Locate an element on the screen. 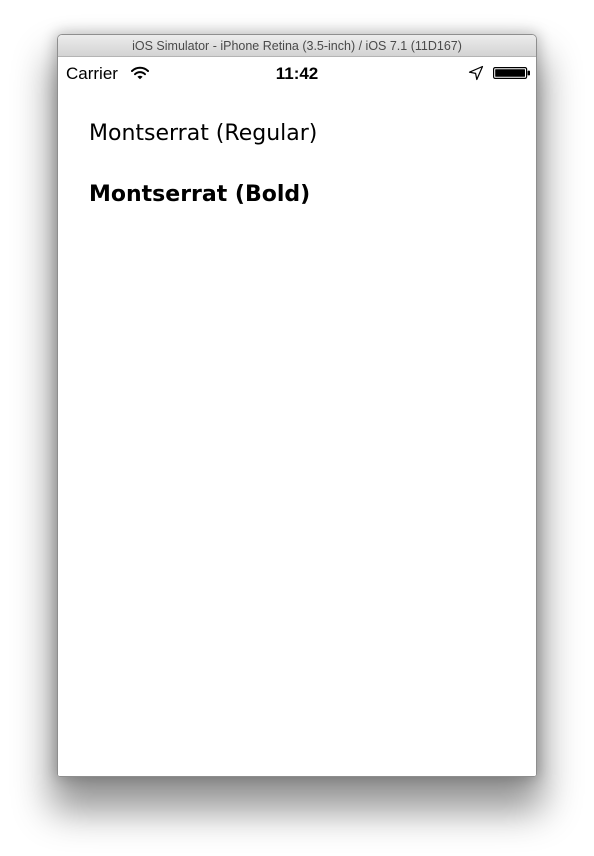  montserrat-regular-label: Montserrat (Regular) is located at coordinates (203, 133).